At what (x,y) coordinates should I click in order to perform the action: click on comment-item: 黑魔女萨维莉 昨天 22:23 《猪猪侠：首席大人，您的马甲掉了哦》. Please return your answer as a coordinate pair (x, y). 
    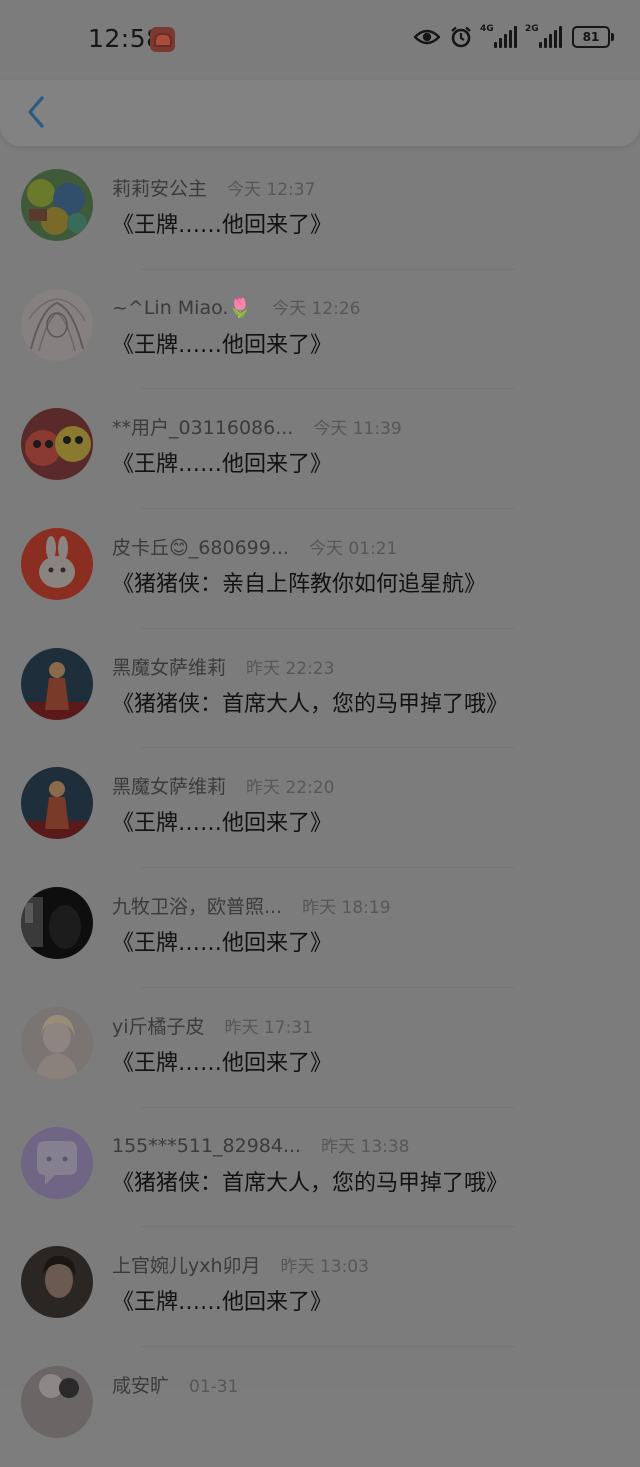
    Looking at the image, I should click on (320, 689).